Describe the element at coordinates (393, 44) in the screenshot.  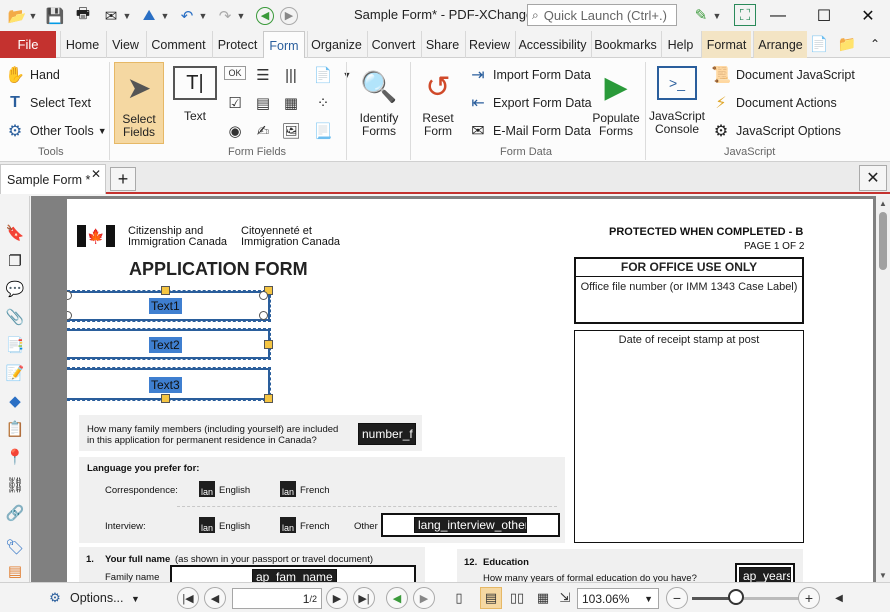
I see `tab-convert: Convert` at that location.